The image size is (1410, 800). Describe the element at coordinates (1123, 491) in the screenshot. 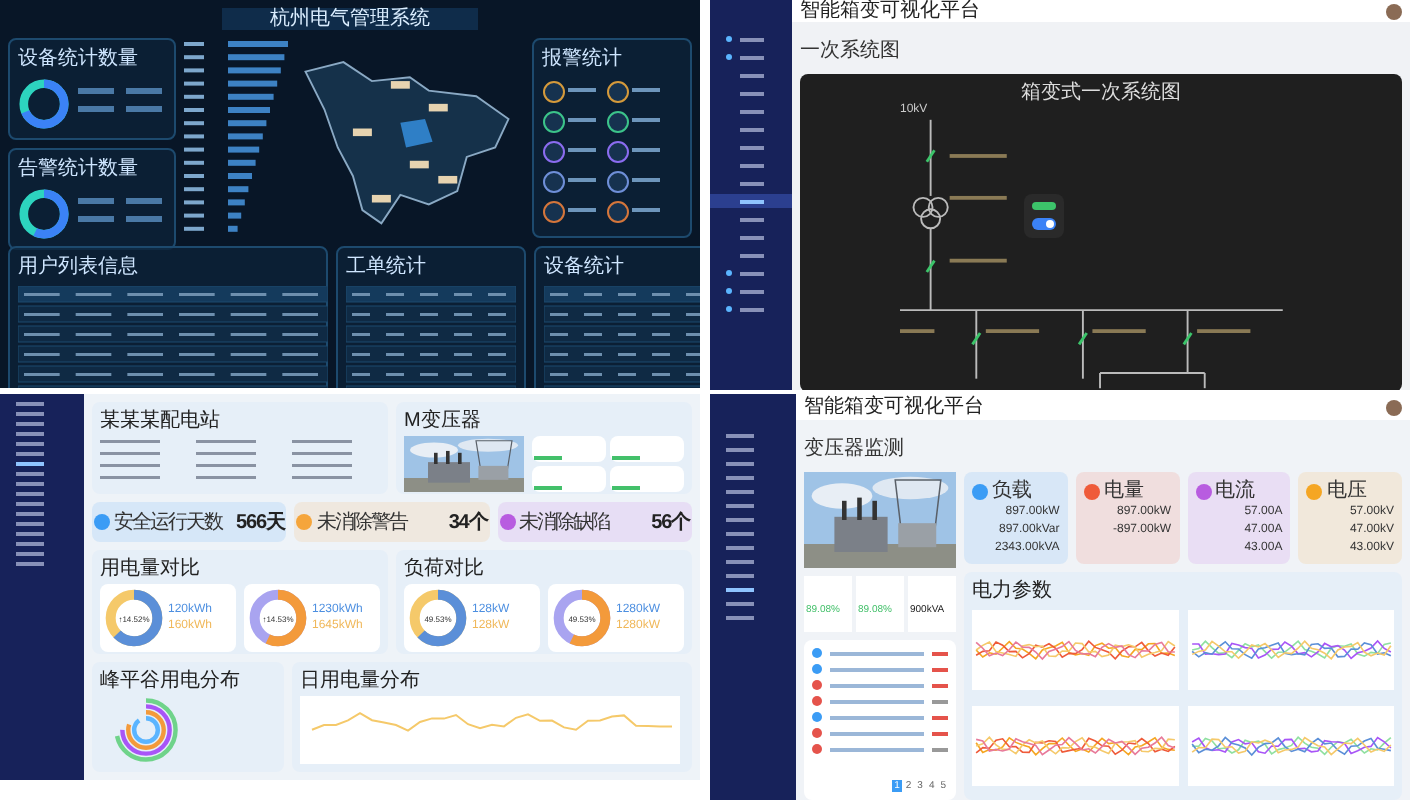

I see `metric-label: 电量` at that location.